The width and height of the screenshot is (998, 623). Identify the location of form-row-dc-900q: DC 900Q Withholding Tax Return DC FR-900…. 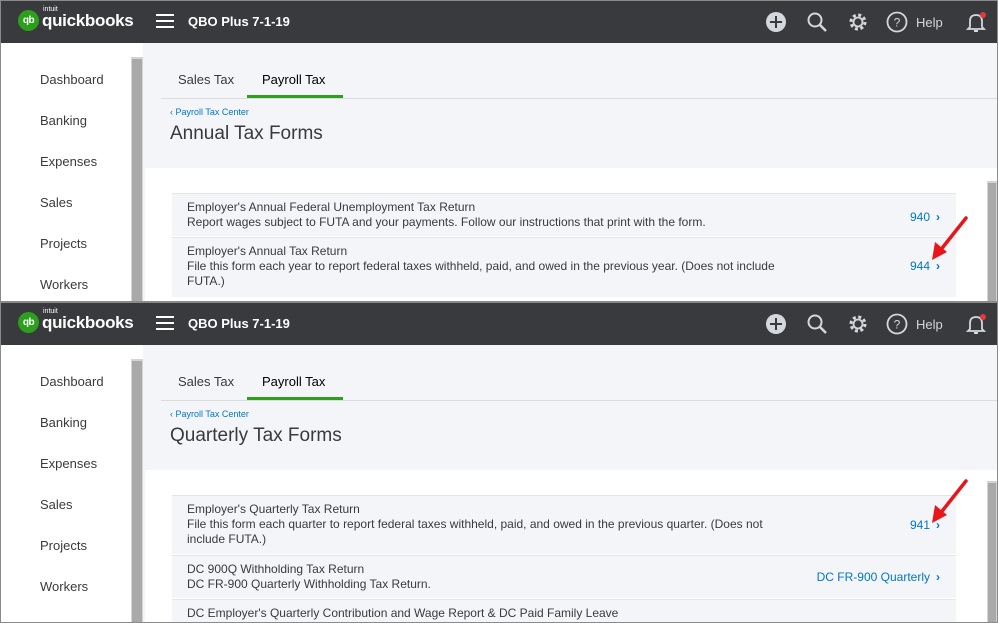
(564, 576).